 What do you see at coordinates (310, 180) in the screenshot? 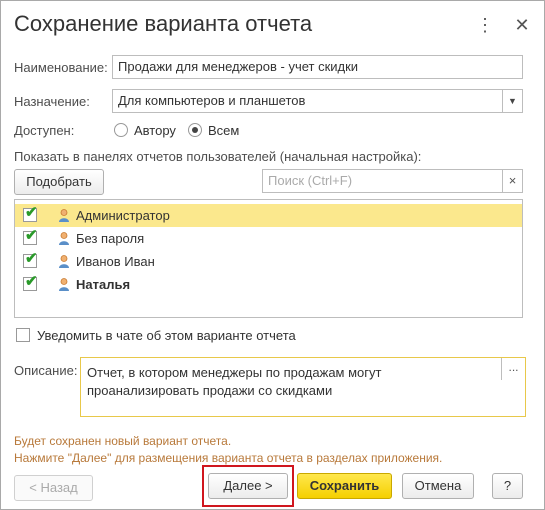
I see `search-placeholder: Поиск (Ctrl+F)` at bounding box center [310, 180].